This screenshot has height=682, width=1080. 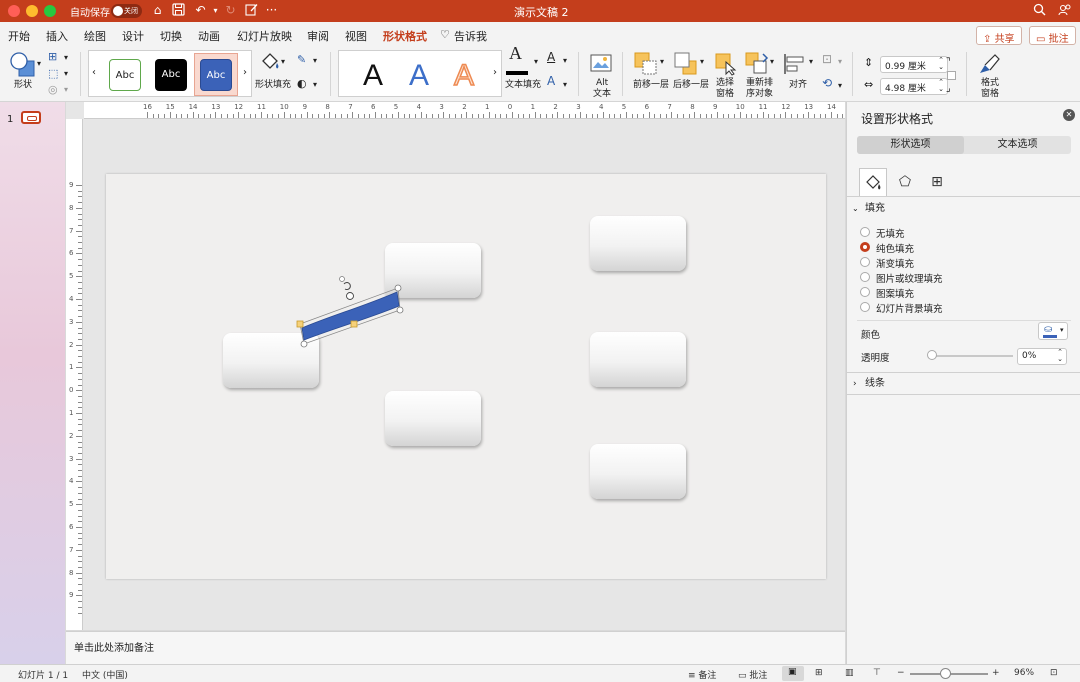 What do you see at coordinates (178, 10) in the screenshot?
I see `save-icon` at bounding box center [178, 10].